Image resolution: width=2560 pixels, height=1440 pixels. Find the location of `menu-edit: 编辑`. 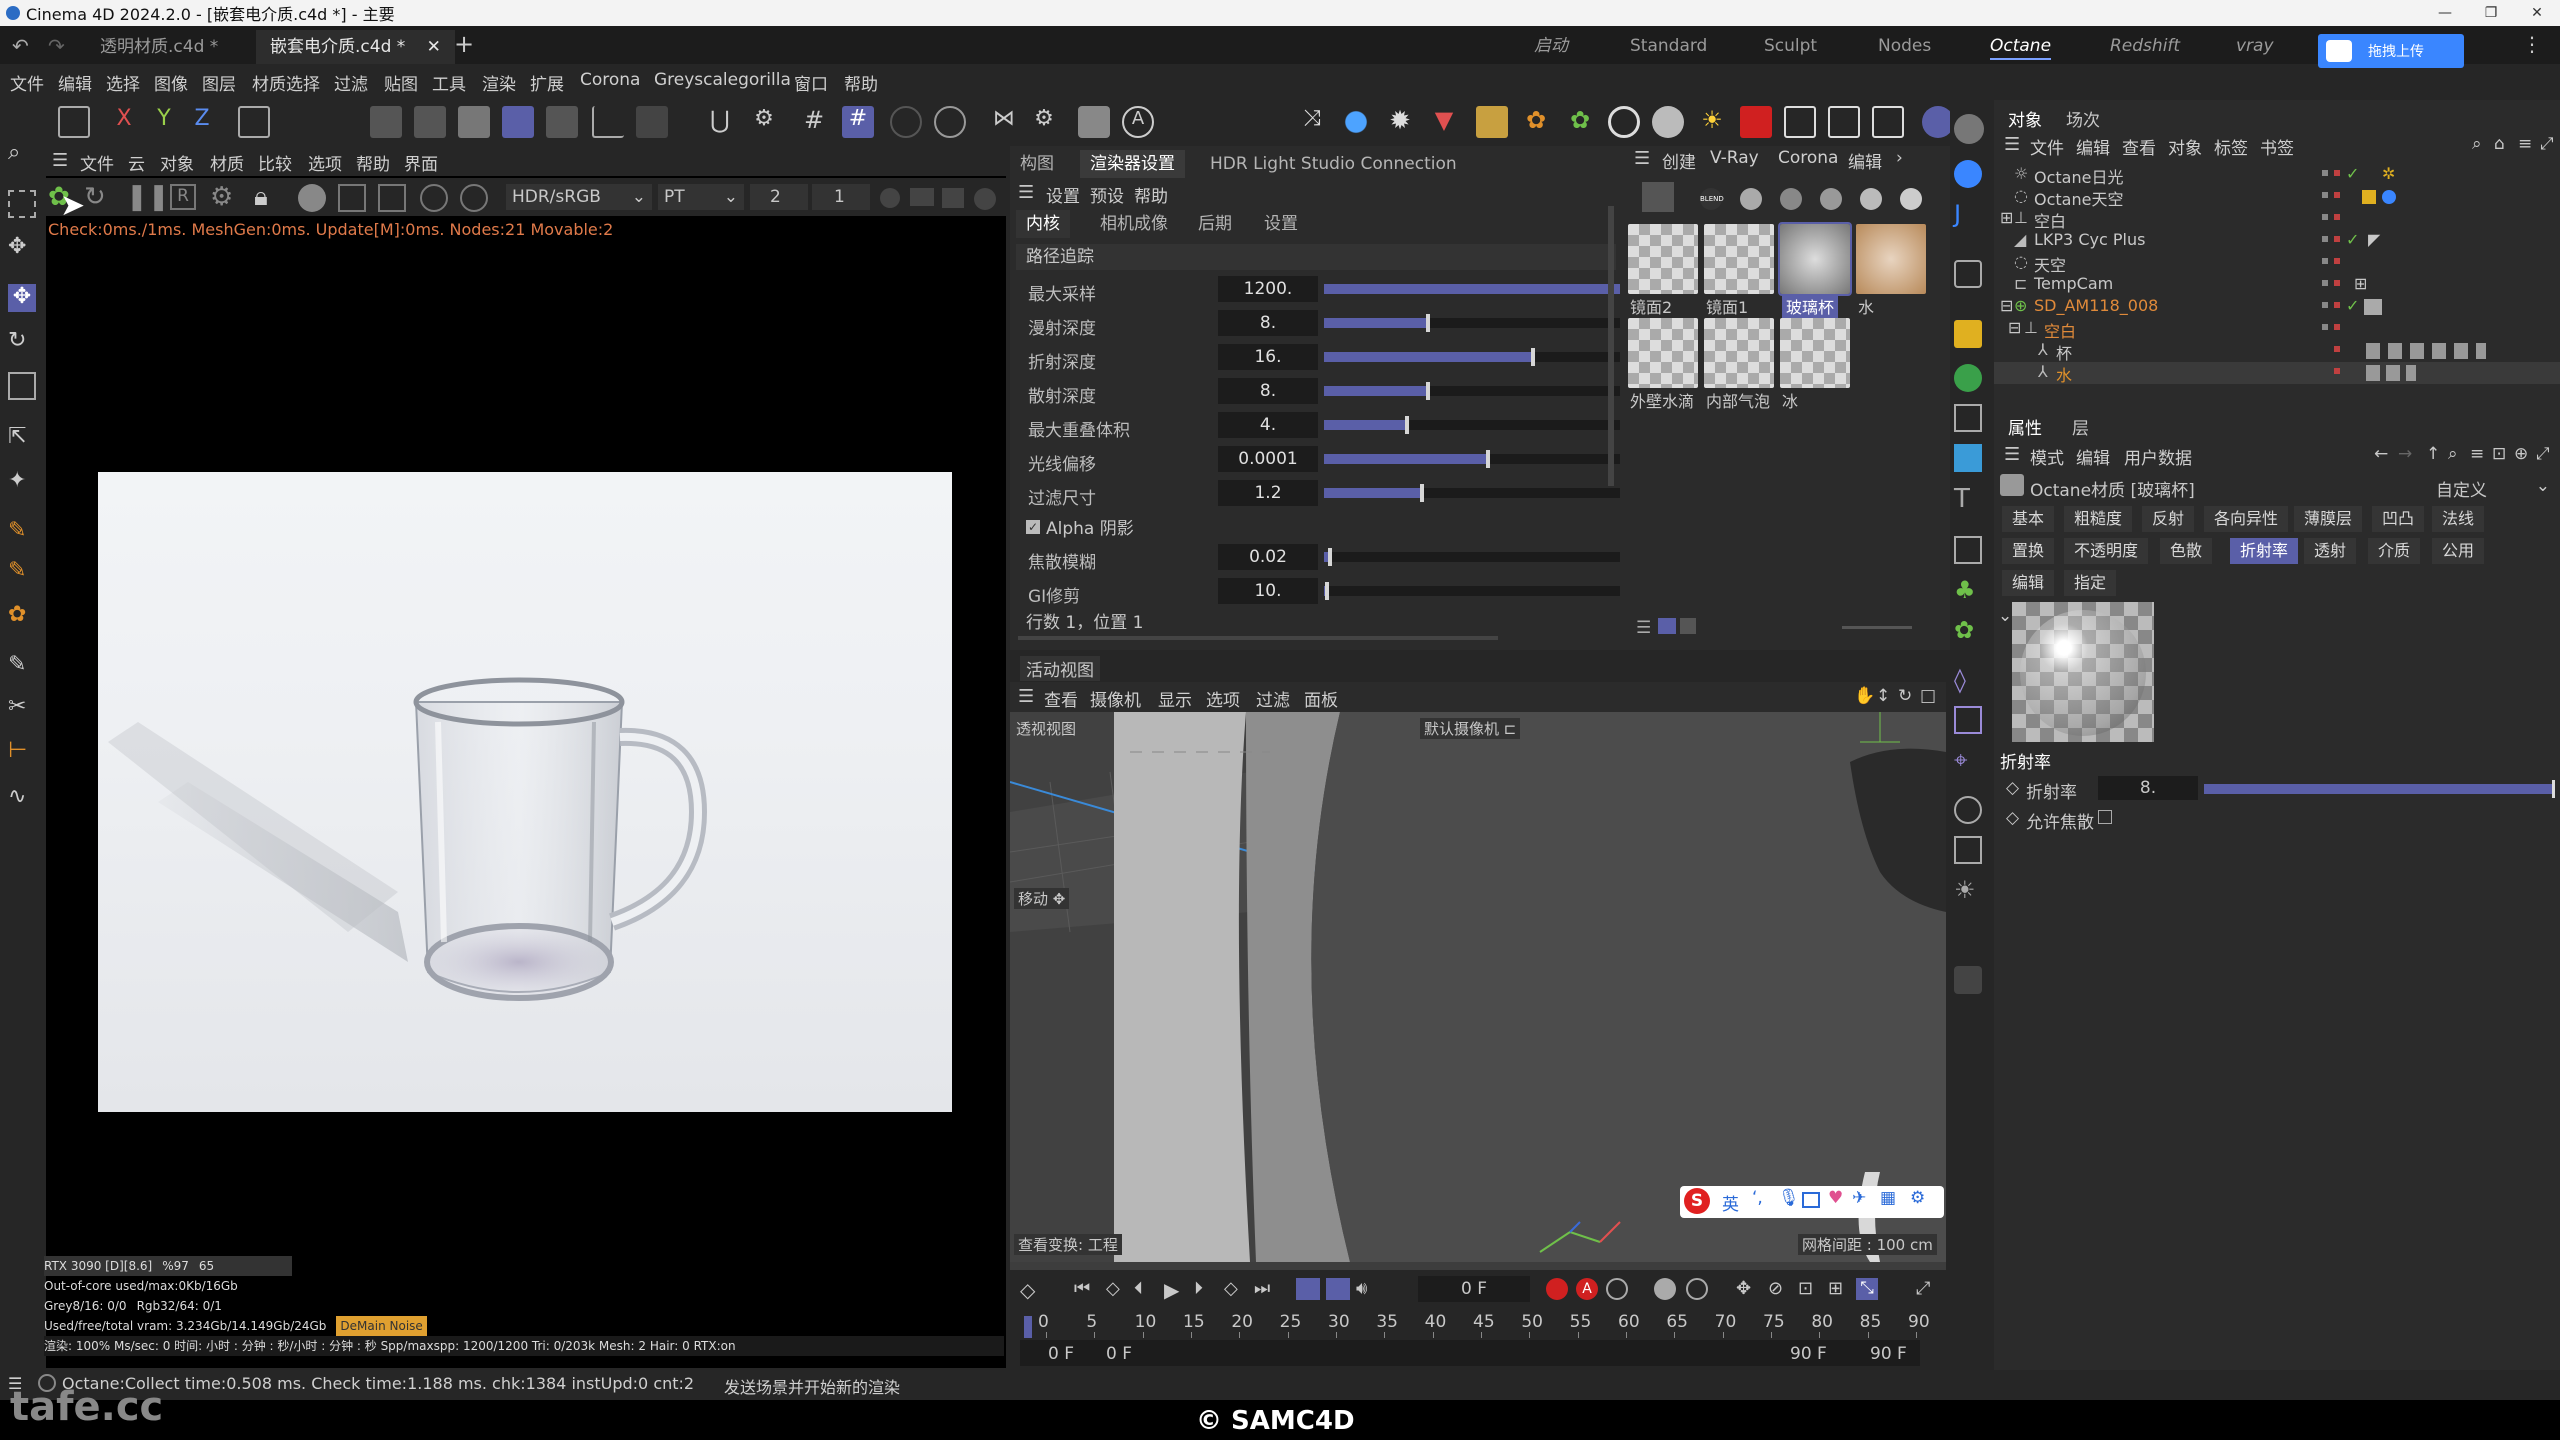

menu-edit: 编辑 is located at coordinates (75, 82).